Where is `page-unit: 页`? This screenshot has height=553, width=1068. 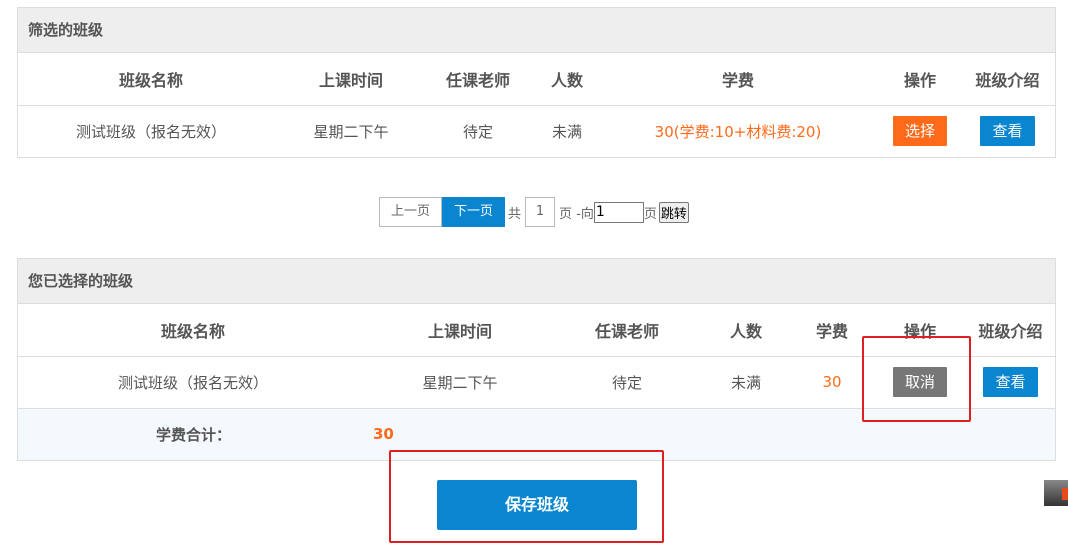 page-unit: 页 is located at coordinates (650, 214).